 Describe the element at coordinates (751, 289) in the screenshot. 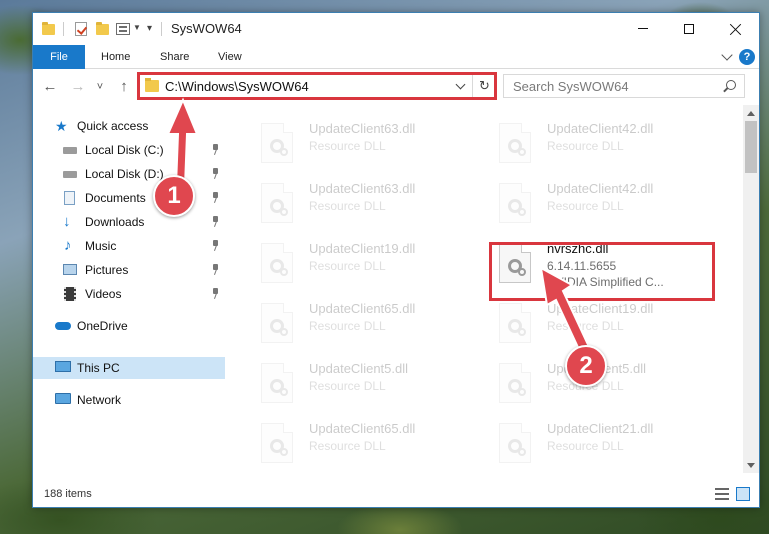

I see `vertical-scrollbar` at that location.